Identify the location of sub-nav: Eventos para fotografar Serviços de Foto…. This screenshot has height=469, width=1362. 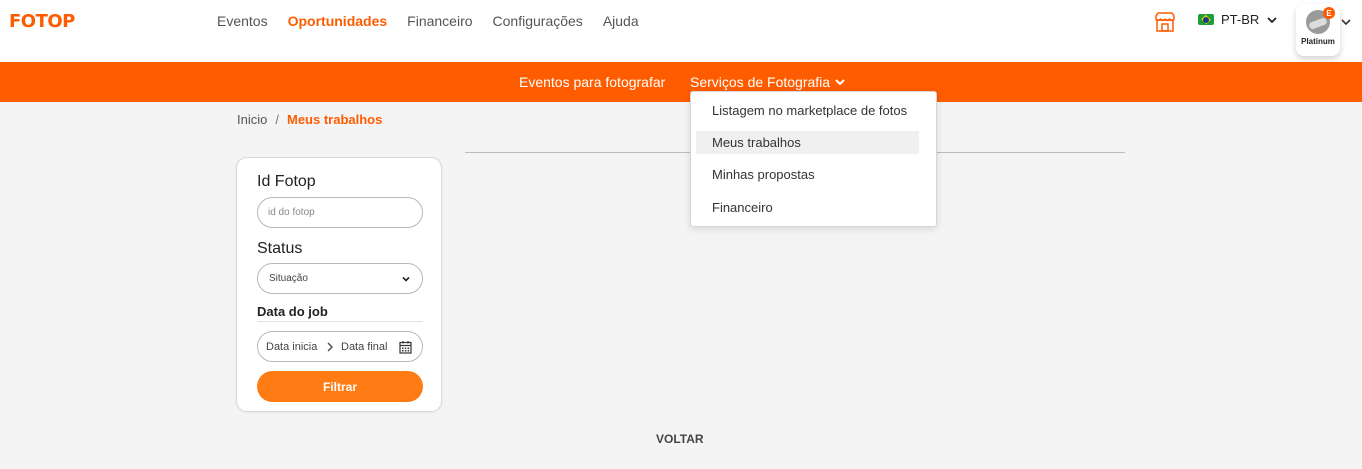
(681, 82).